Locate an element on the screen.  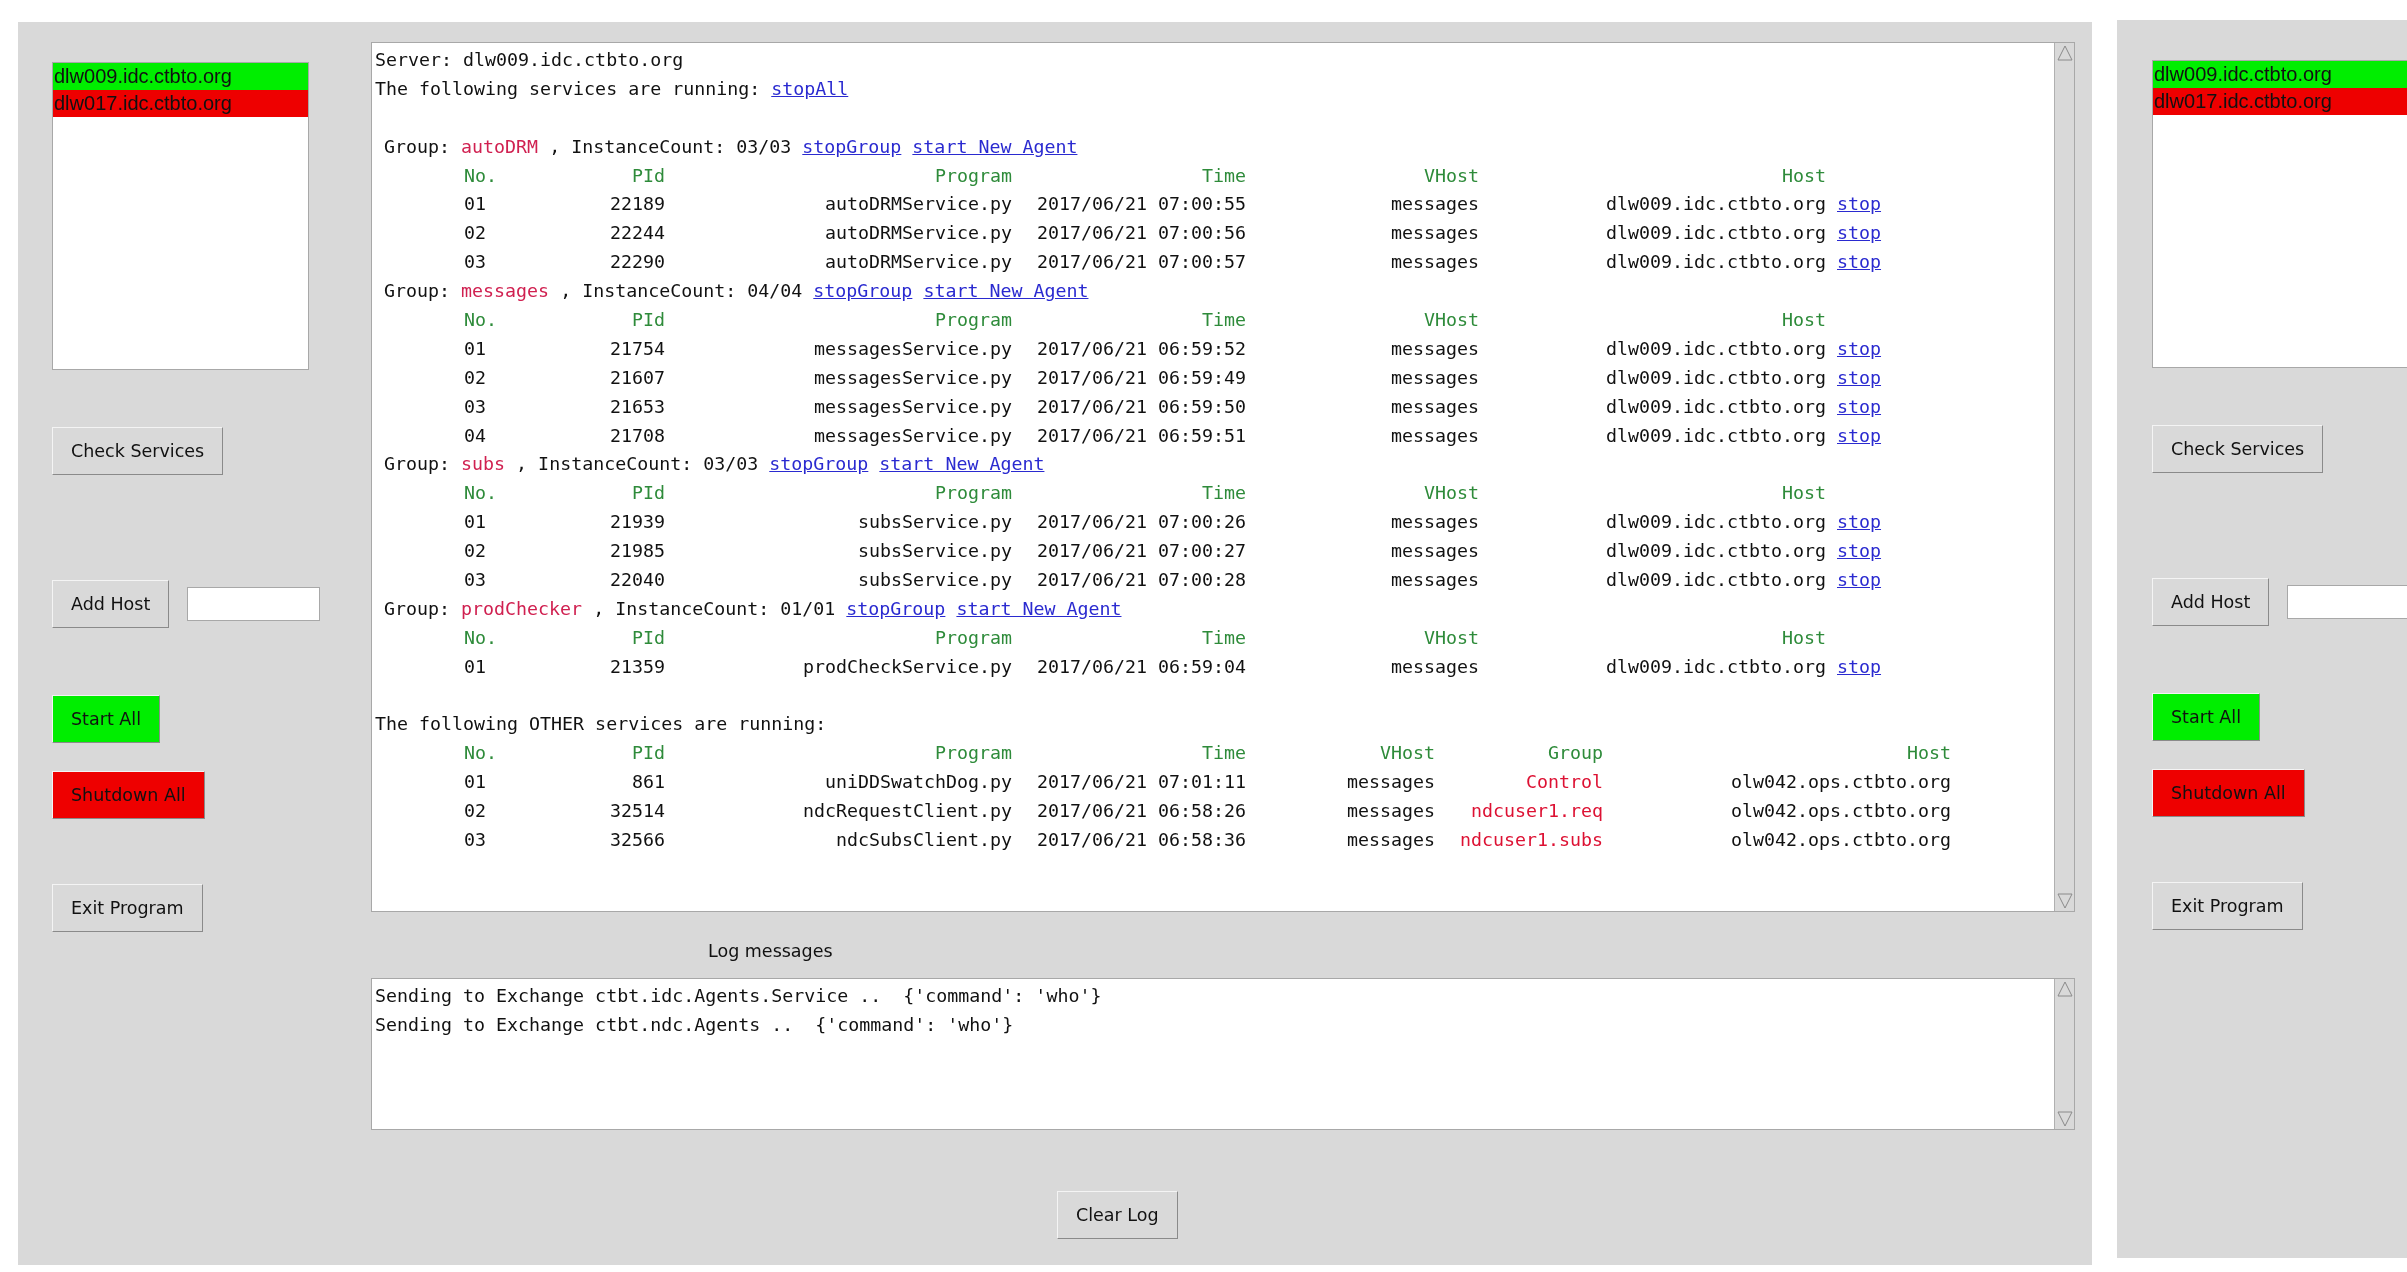
group-name: autoDRM is located at coordinates (500, 146).